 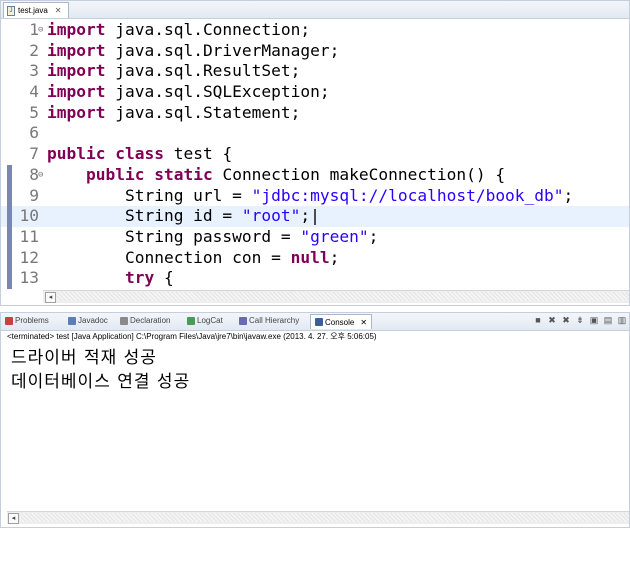 I want to click on string-token: "root", so click(x=271, y=216).